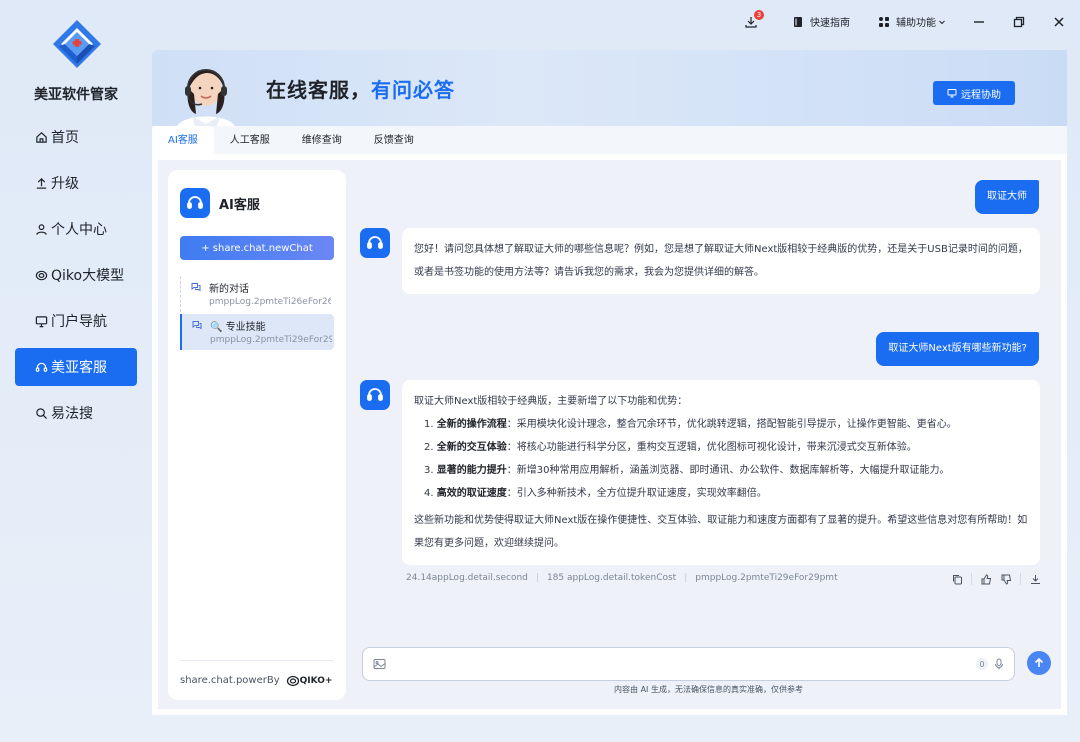 The image size is (1080, 742). I want to click on minimize-icon, so click(979, 21).